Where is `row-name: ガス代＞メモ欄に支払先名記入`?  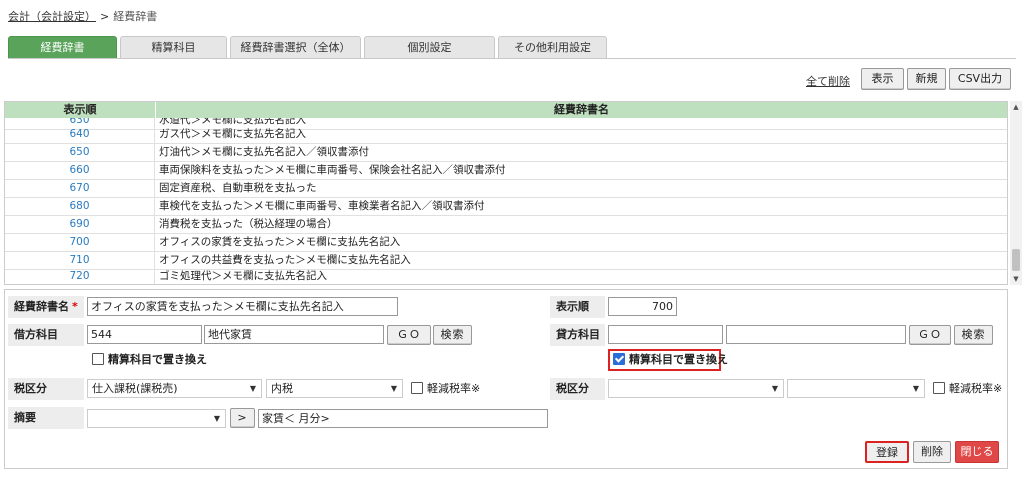
row-name: ガス代＞メモ欄に支払先名記入 is located at coordinates (232, 134).